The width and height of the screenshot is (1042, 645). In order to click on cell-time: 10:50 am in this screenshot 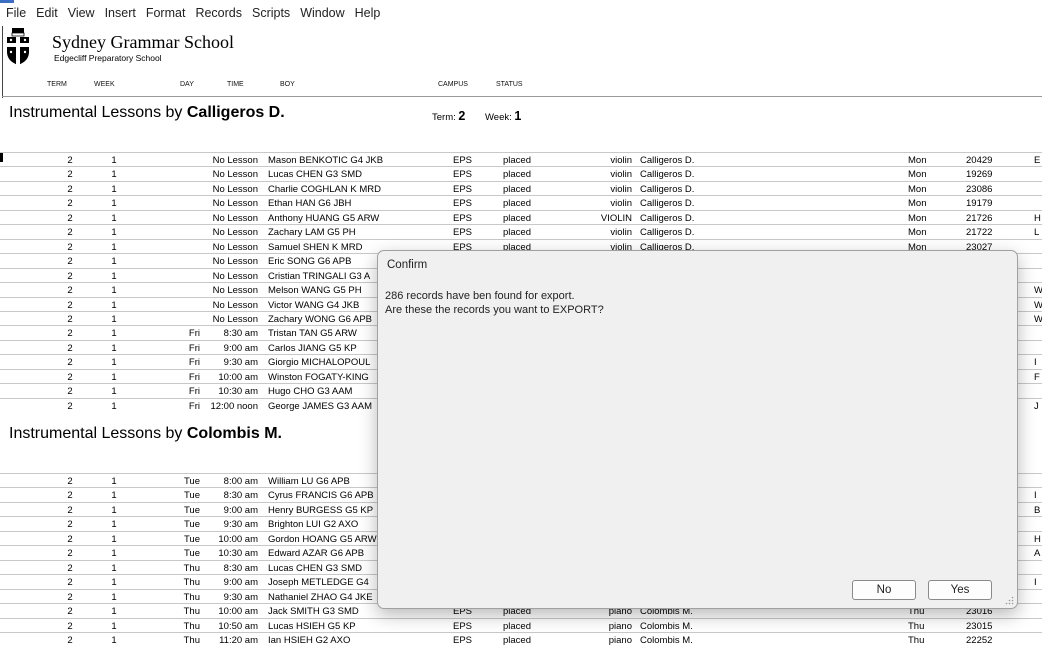, I will do `click(238, 626)`.